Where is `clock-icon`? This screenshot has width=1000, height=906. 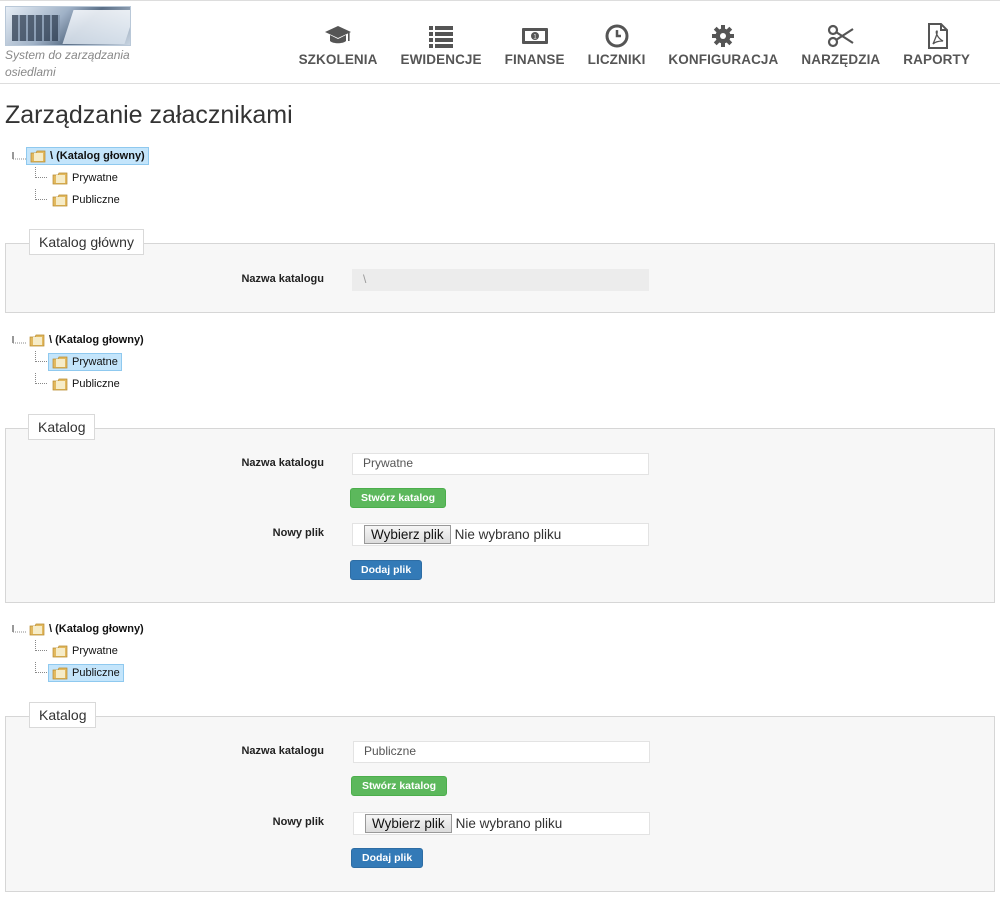
clock-icon is located at coordinates (617, 36).